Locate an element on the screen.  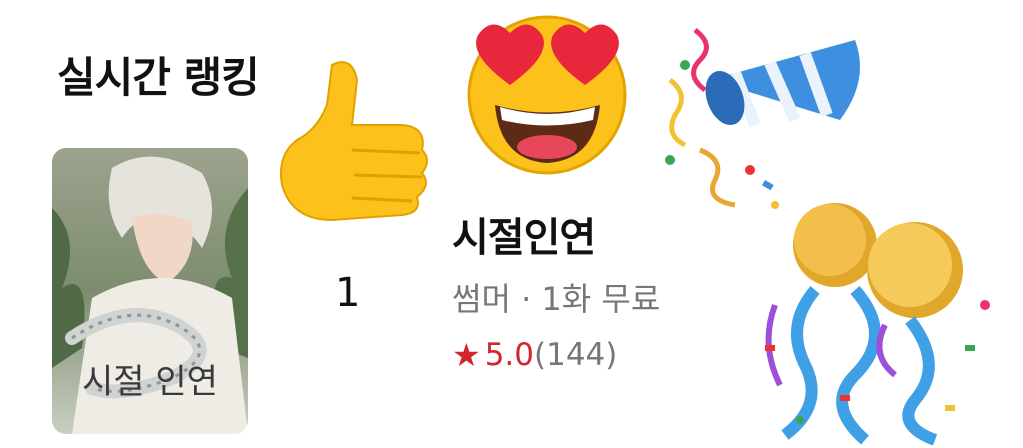
star-icon: ★ is located at coordinates (466, 355).